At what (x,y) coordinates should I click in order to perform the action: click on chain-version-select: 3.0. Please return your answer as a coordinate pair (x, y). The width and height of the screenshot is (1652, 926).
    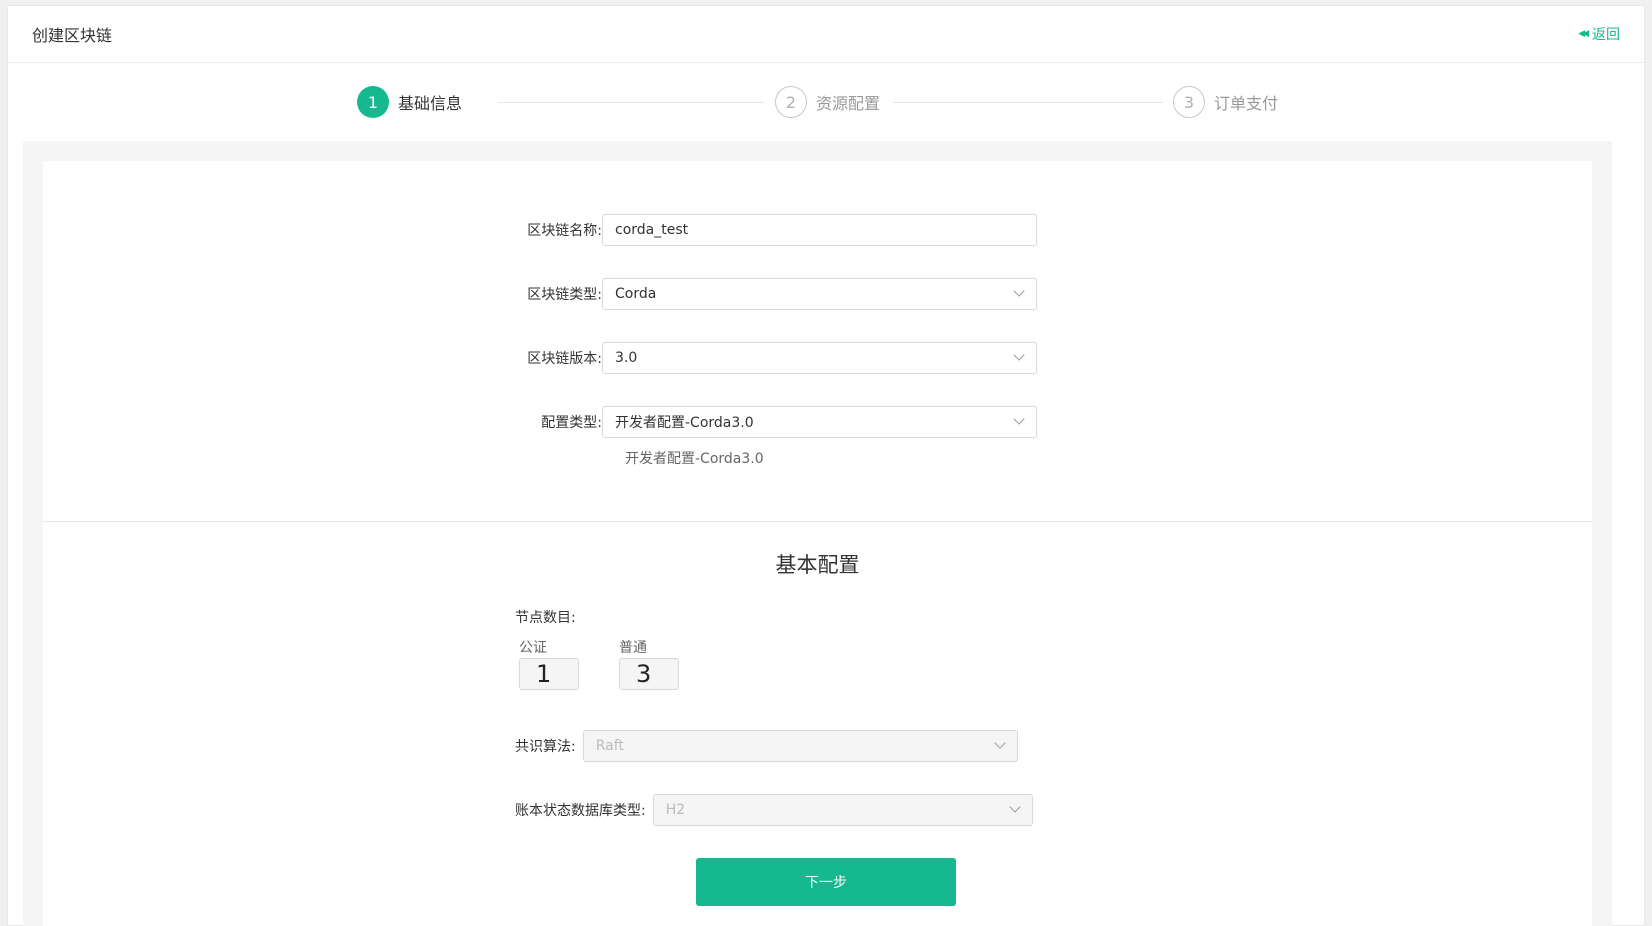
    Looking at the image, I should click on (819, 358).